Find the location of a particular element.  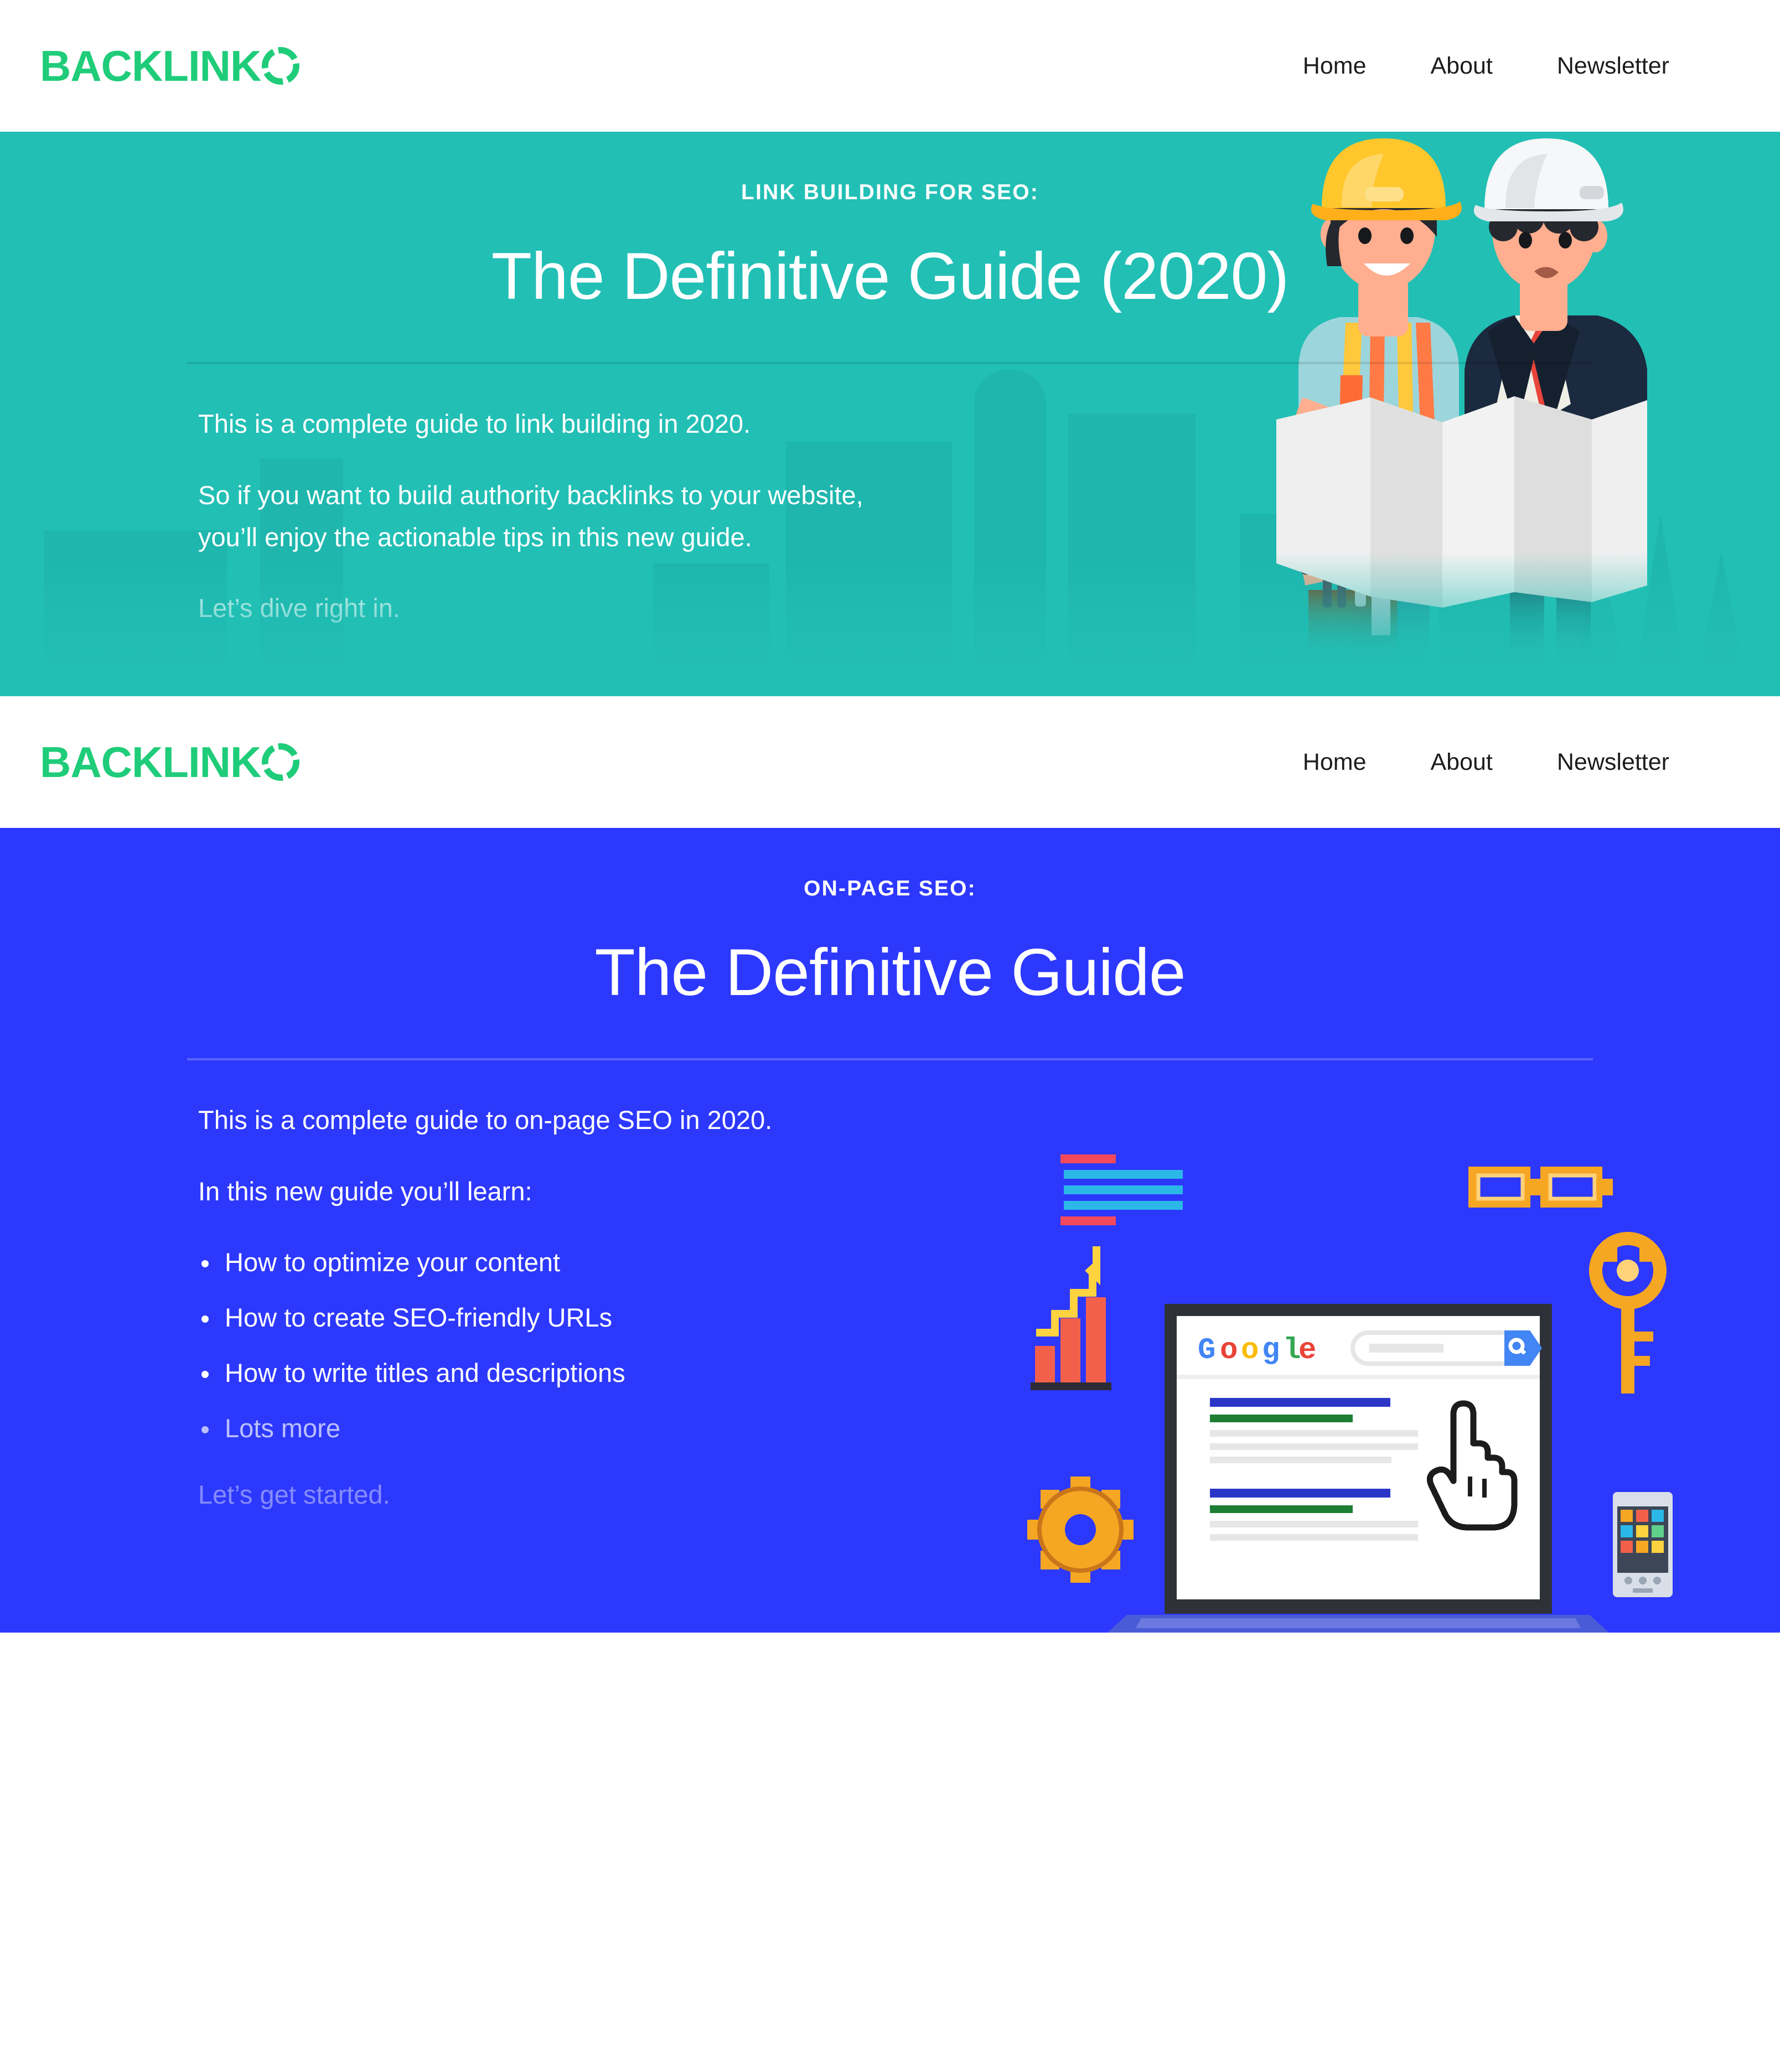

backlinko-logo-second: BACKLINK is located at coordinates (170, 762).